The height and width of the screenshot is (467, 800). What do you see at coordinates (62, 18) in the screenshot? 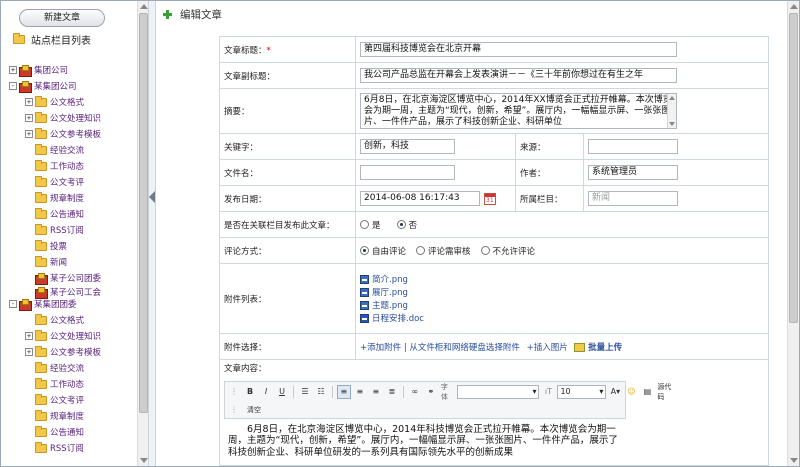
I see `new-article-button: 新建文章` at bounding box center [62, 18].